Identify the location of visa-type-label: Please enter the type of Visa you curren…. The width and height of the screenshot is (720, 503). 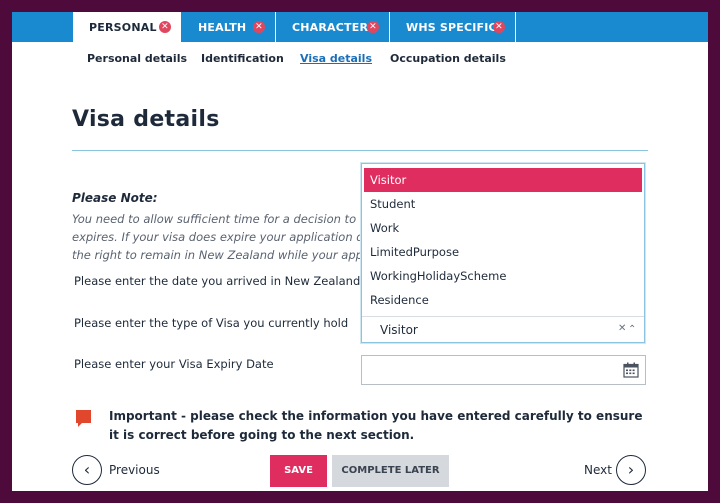
(211, 323).